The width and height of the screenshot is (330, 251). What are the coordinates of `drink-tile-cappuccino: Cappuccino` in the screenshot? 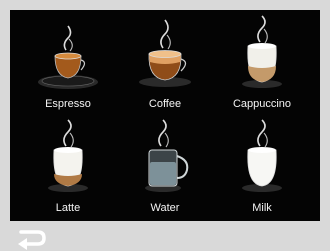 It's located at (262, 64).